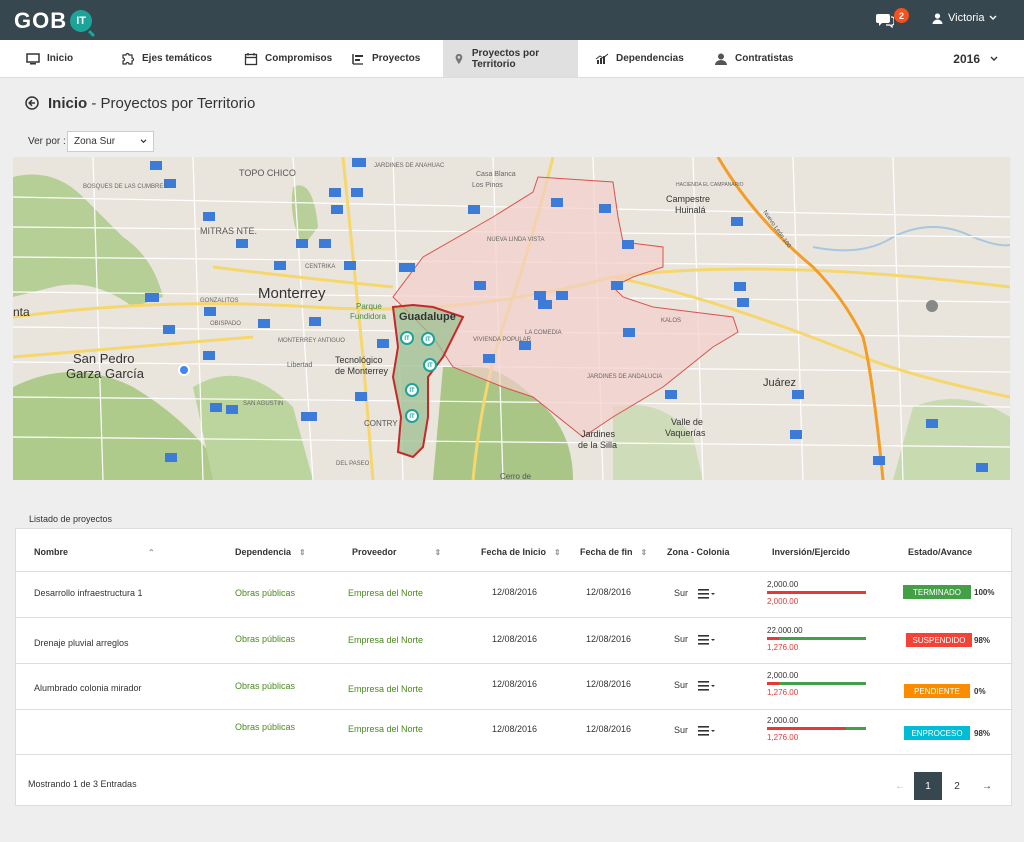  I want to click on svg-text: Casa Blanca, so click(496, 174).